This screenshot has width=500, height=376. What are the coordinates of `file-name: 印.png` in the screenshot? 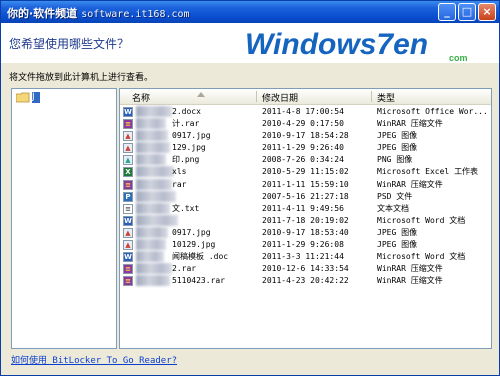 It's located at (186, 160).